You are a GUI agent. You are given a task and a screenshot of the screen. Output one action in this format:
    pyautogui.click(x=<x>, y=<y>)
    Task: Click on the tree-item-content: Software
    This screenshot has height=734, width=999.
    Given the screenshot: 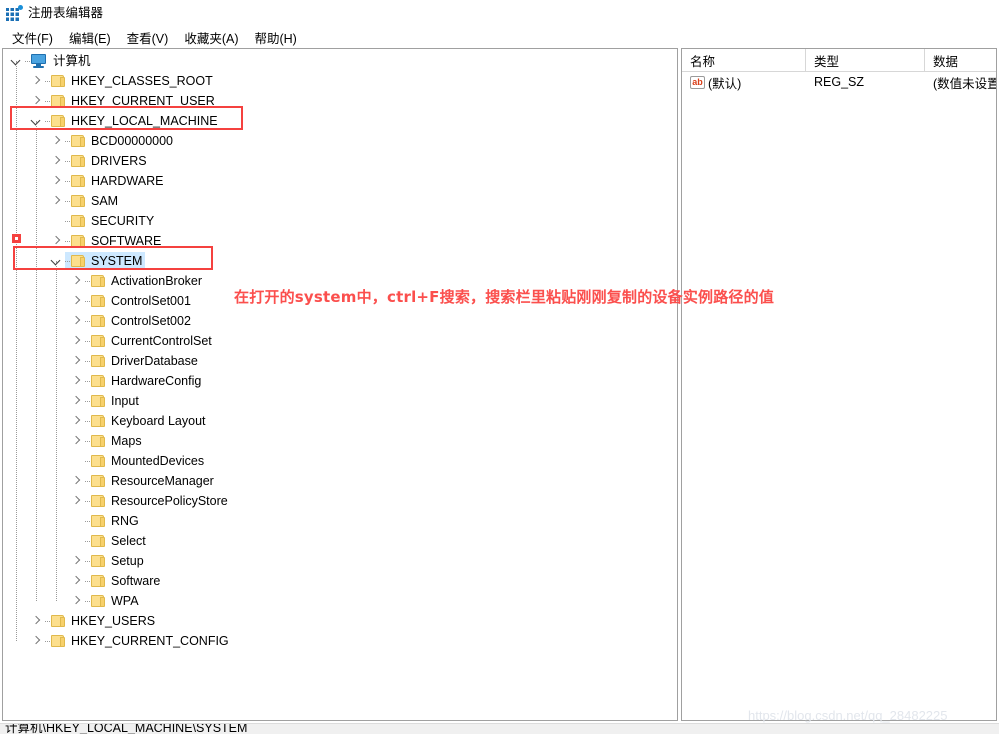 What is the action you would take?
    pyautogui.click(x=124, y=581)
    